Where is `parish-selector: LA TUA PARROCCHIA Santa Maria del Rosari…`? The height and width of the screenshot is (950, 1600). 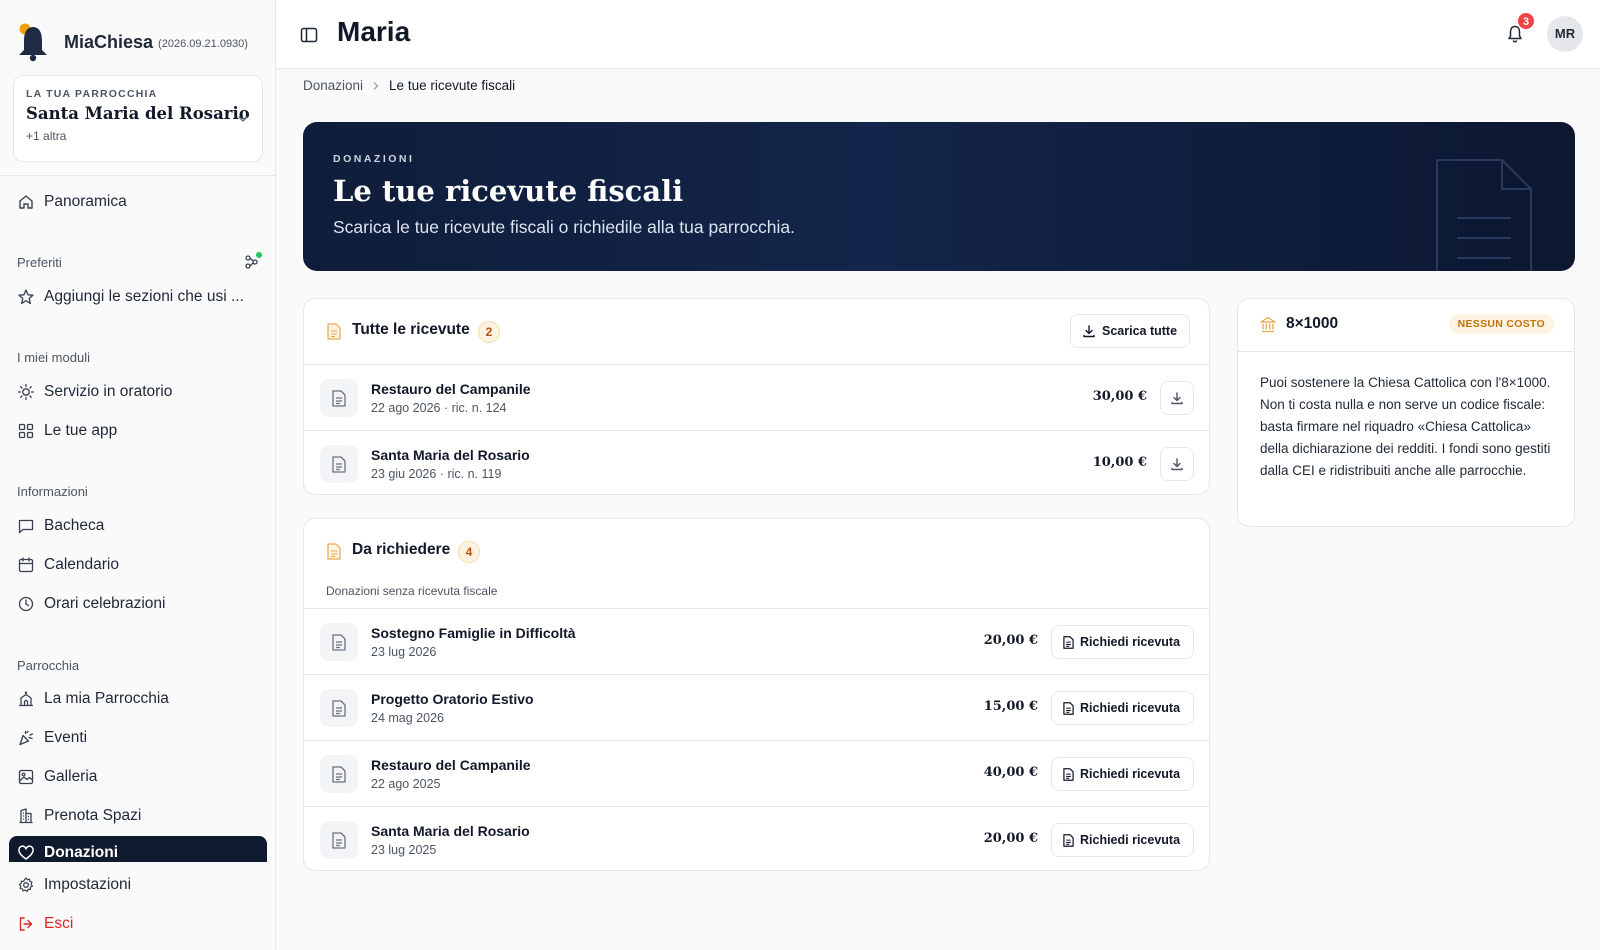
parish-selector: LA TUA PARROCCHIA Santa Maria del Rosari… is located at coordinates (138, 118).